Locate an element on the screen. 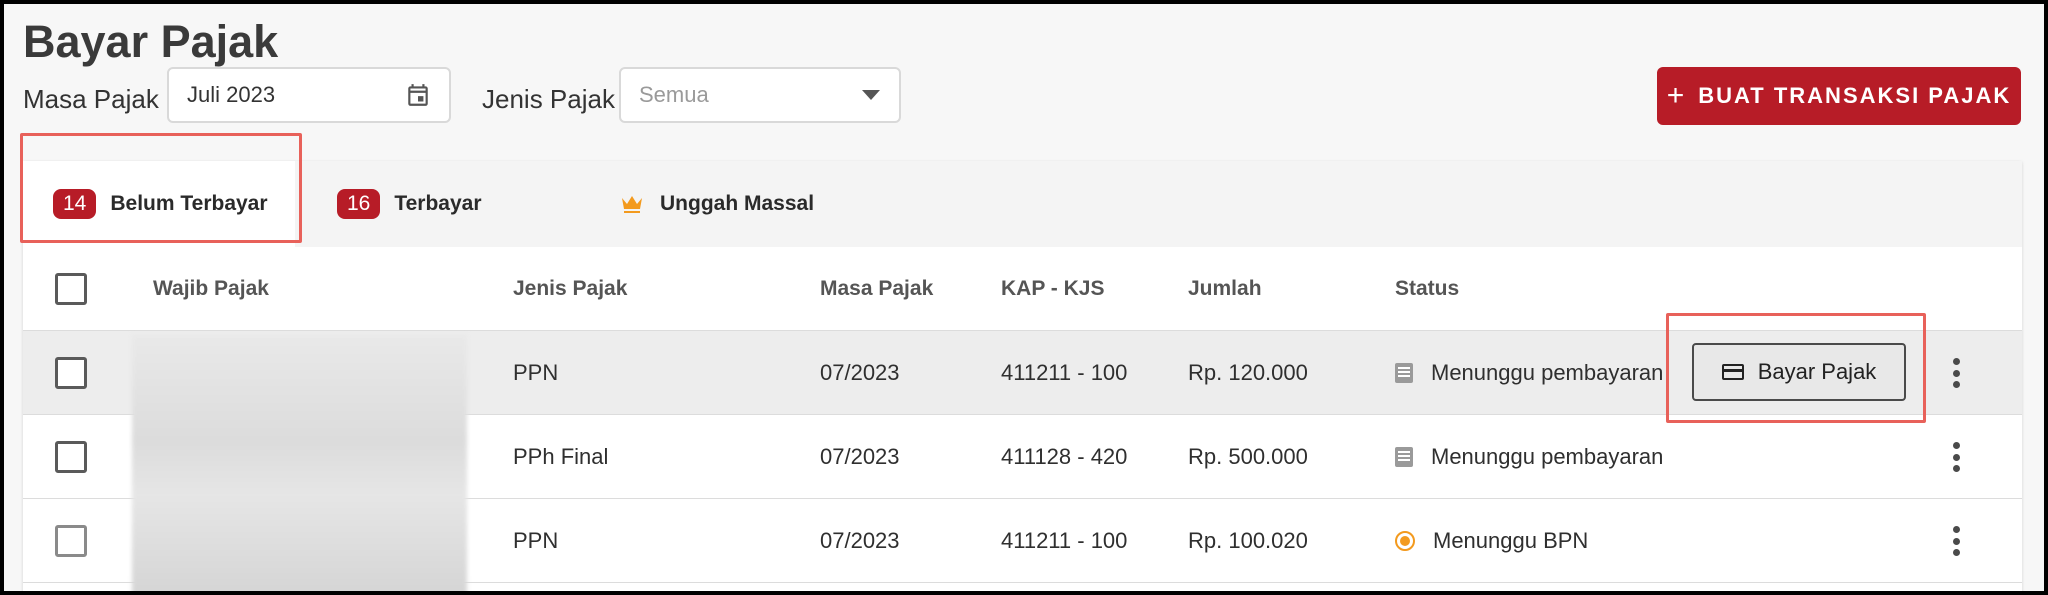  kap-kjs-cell: 411128 - 420 is located at coordinates (1064, 456).